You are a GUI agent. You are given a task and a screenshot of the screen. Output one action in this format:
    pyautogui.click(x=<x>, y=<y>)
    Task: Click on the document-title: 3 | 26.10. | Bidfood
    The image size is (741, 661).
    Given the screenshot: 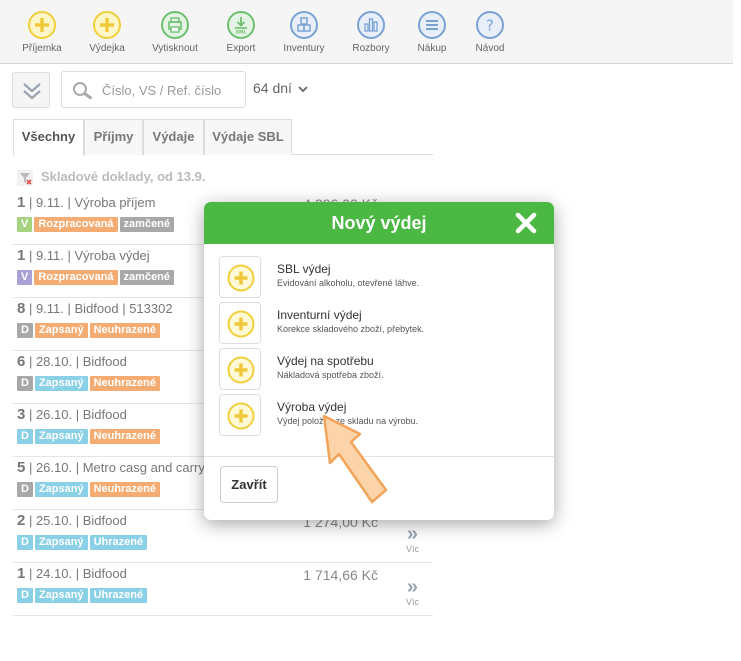 What is the action you would take?
    pyautogui.click(x=72, y=414)
    